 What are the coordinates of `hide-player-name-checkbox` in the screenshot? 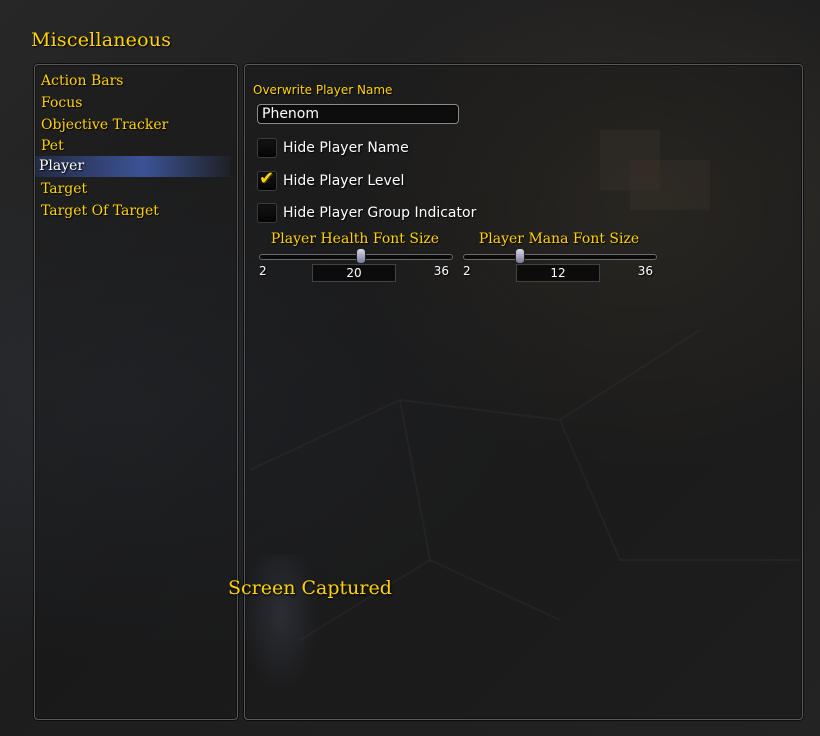 It's located at (267, 148).